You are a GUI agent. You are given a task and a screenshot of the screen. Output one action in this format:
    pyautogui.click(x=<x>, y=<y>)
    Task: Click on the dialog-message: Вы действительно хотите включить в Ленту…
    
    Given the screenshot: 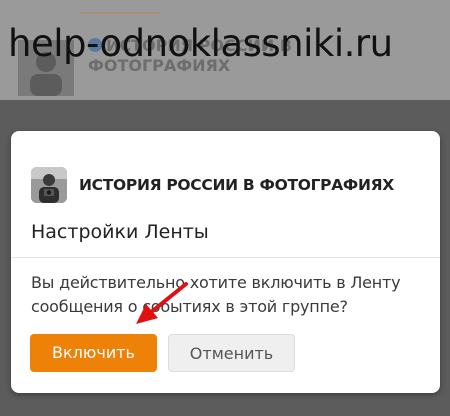 What is the action you would take?
    pyautogui.click(x=216, y=294)
    